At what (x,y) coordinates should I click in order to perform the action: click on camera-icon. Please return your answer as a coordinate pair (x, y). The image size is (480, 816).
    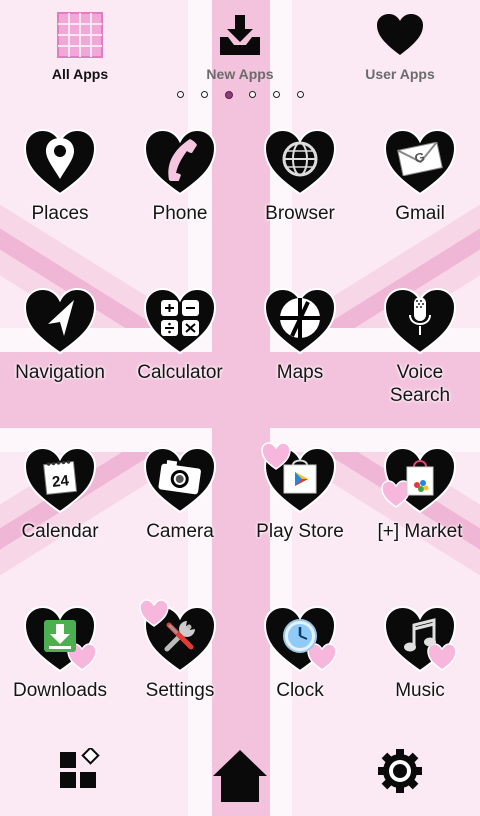
    Looking at the image, I should click on (180, 477).